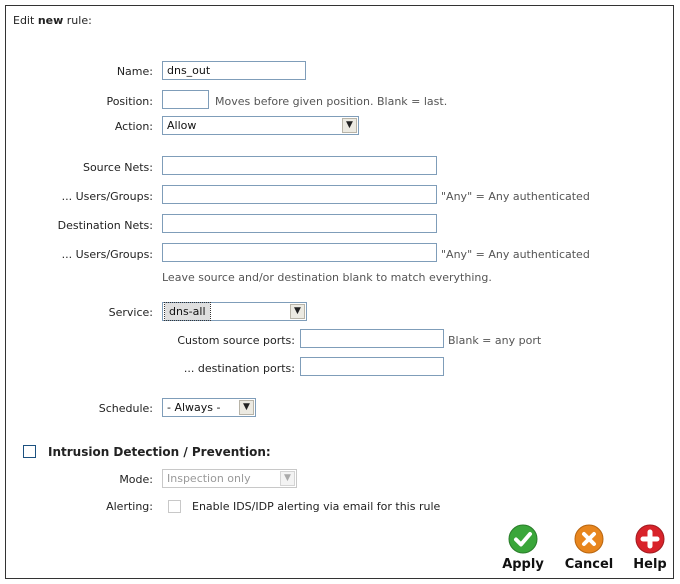 The height and width of the screenshot is (584, 680). Describe the element at coordinates (117, 167) in the screenshot. I see `source-nets-label: Source Nets:` at that location.